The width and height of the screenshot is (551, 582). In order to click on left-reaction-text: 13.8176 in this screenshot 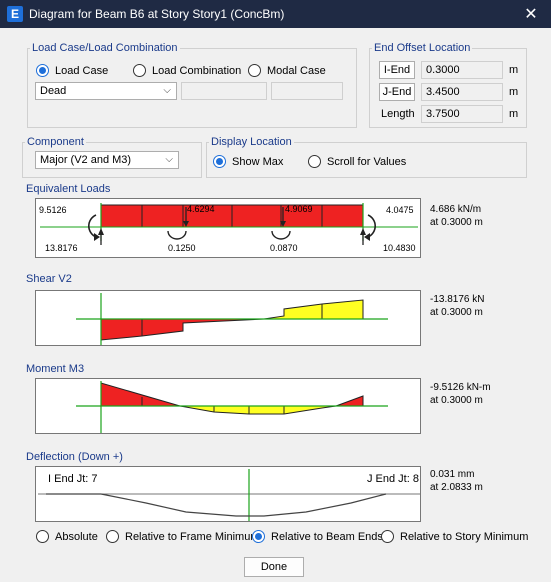, I will do `click(61, 248)`.